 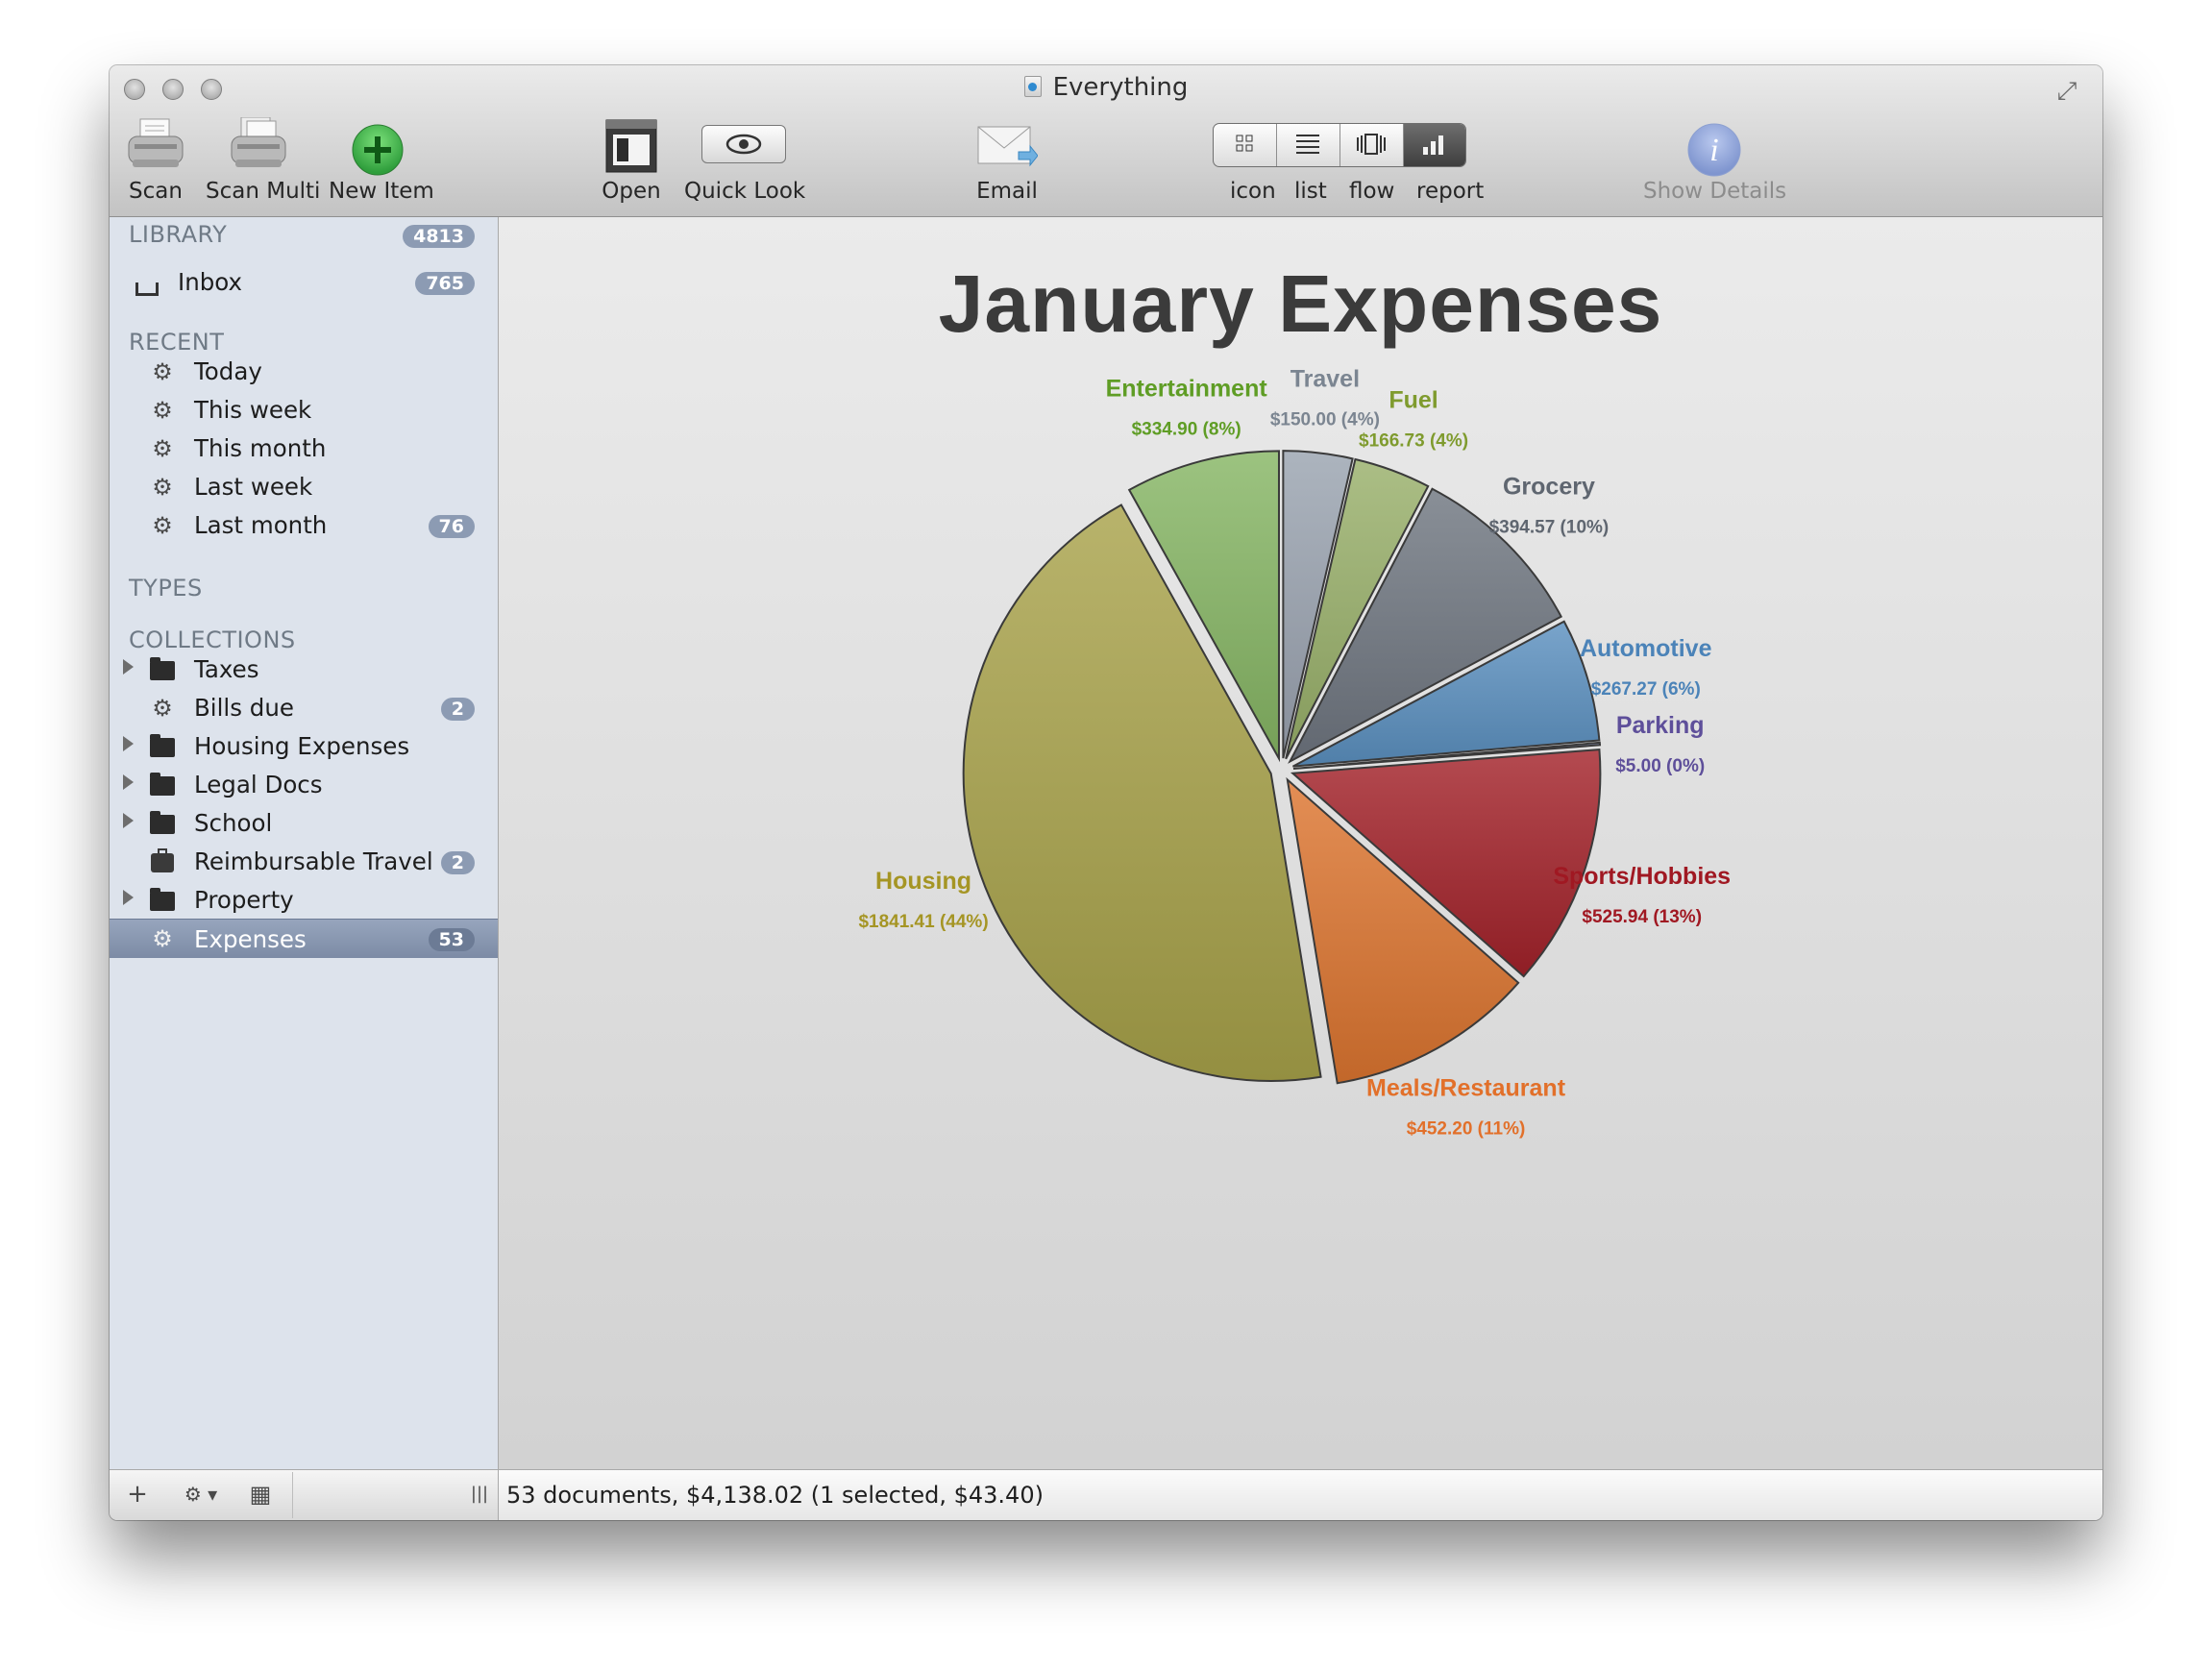 I want to click on sidebar-item-last-week: ⚙ Last week, so click(x=304, y=487).